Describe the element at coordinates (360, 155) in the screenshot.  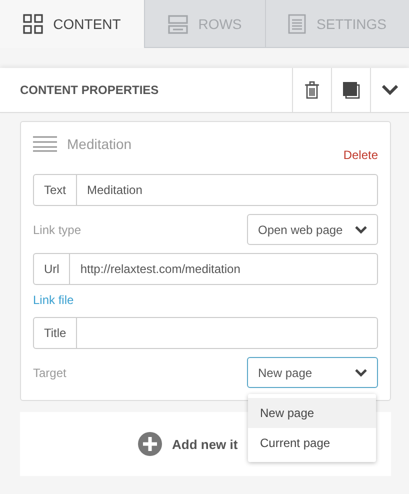
I see `delete-link: Delete` at that location.